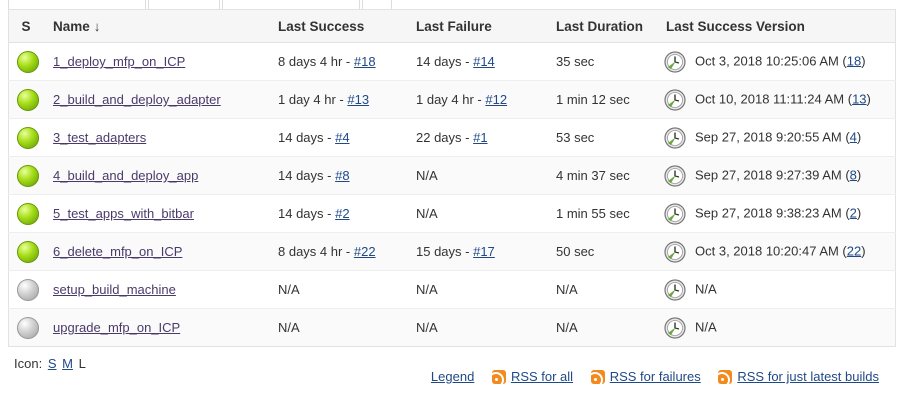 This screenshot has width=901, height=401. I want to click on table-row: setup_build_machine N/A N/A N/A N/A, so click(452, 289).